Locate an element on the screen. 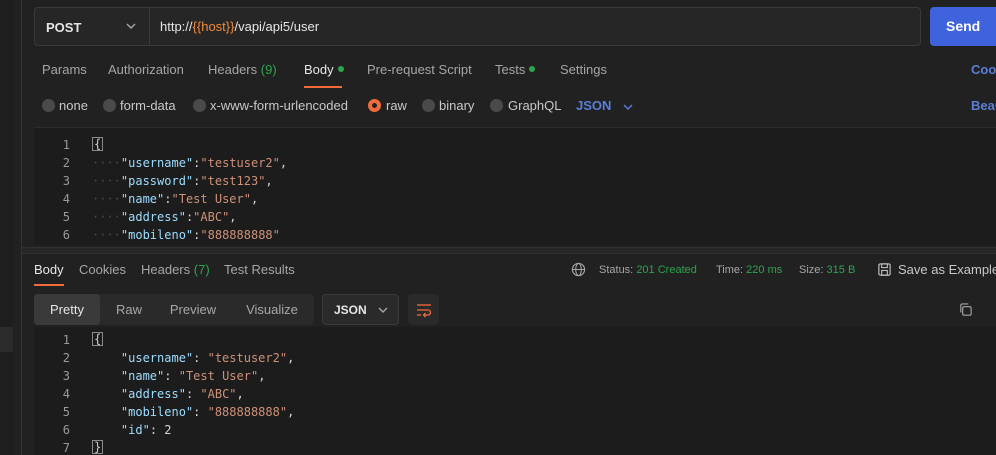  tab-params: Params is located at coordinates (64, 69).